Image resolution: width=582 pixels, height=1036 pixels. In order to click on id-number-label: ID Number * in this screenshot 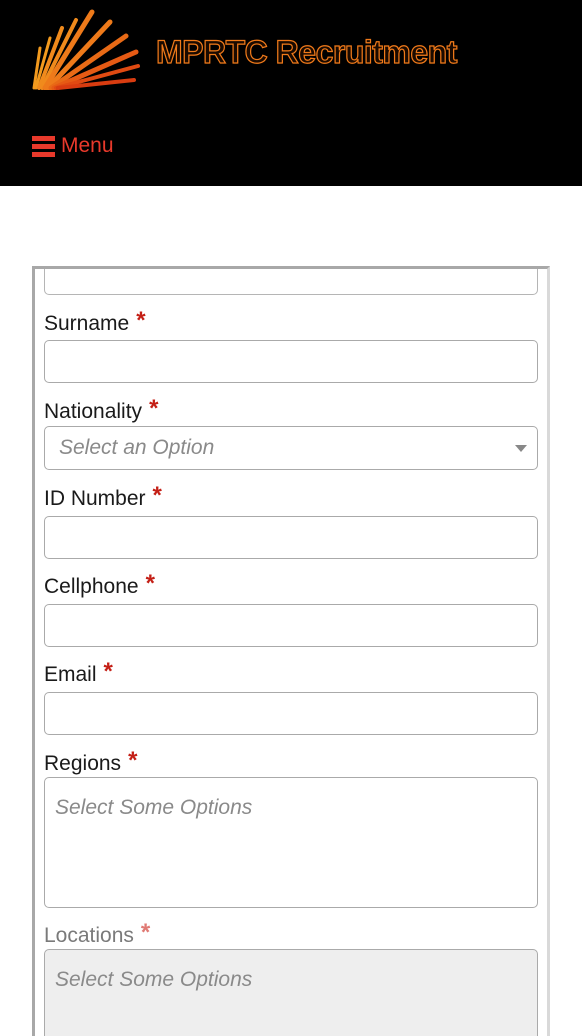, I will do `click(103, 496)`.